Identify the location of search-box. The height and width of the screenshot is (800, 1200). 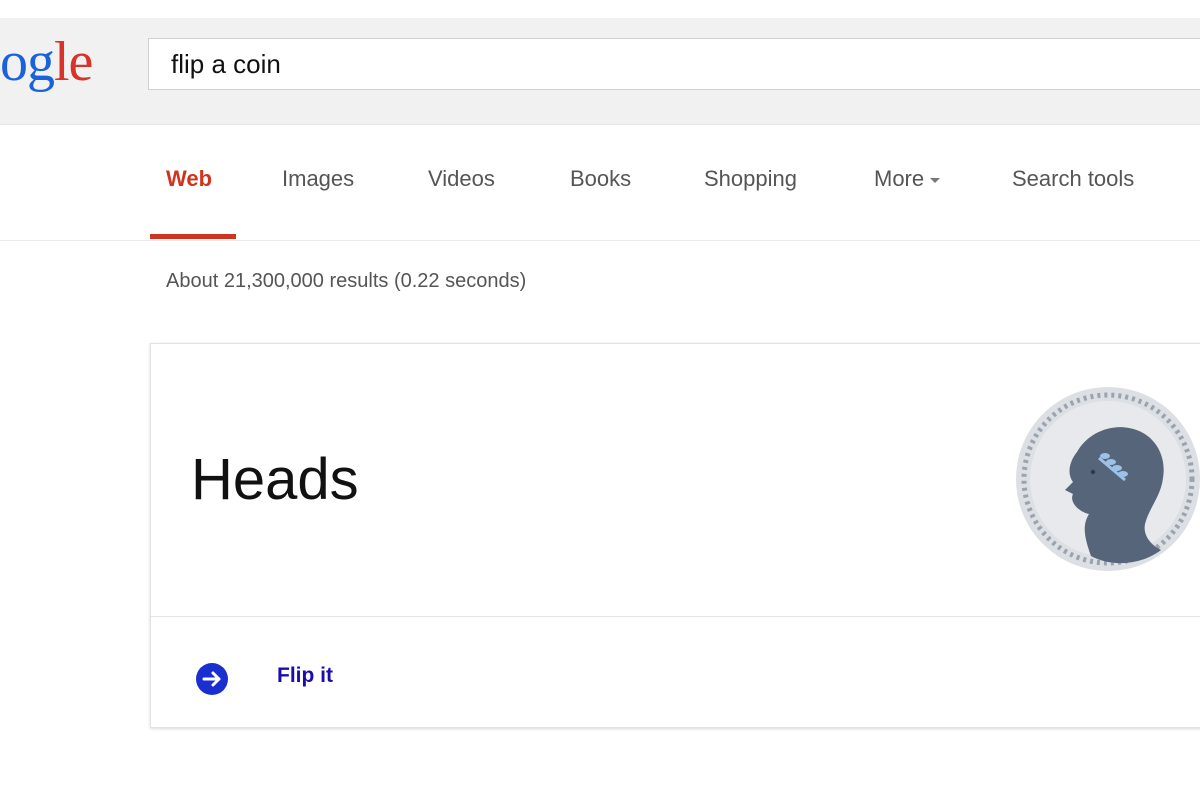
(674, 64).